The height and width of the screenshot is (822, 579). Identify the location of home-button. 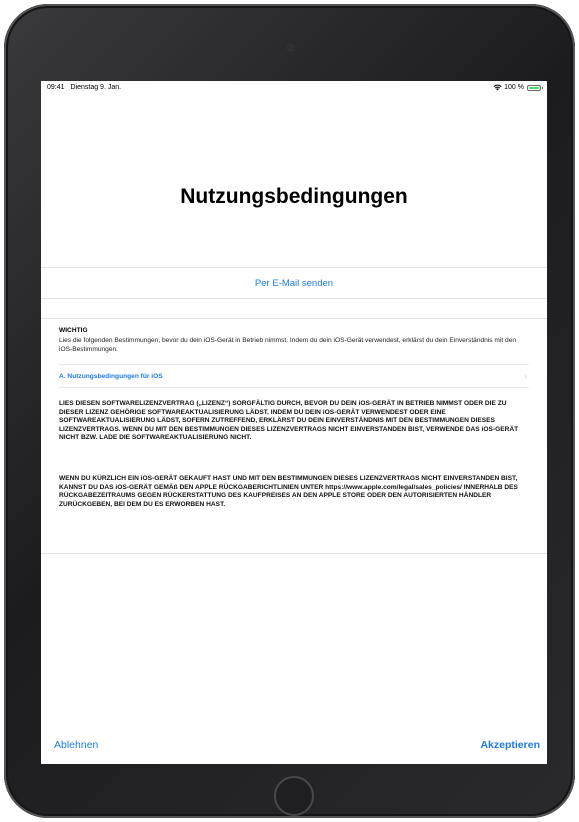
(294, 796).